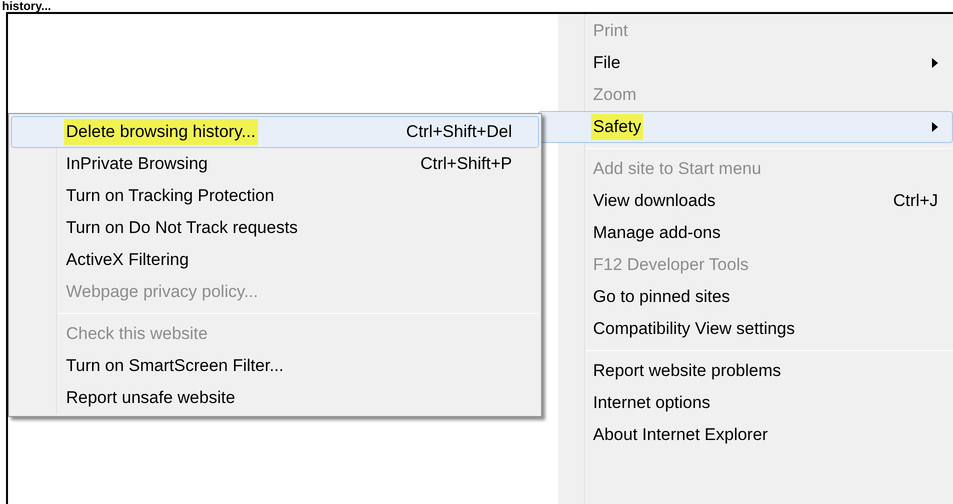 This screenshot has height=504, width=953. I want to click on shortcut-label: Ctrl+J, so click(915, 201).